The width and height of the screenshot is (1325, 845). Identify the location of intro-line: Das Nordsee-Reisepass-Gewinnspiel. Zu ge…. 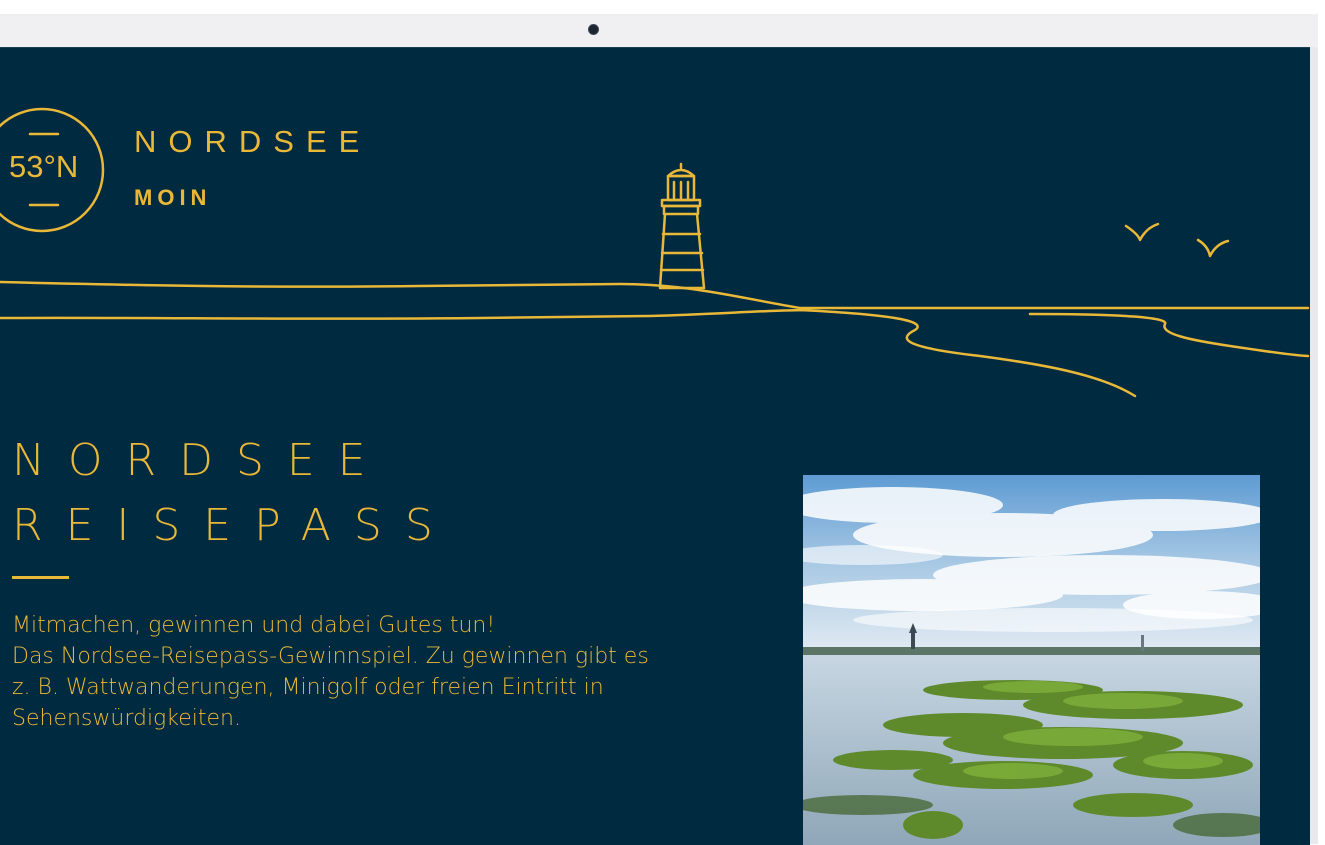
(330, 656).